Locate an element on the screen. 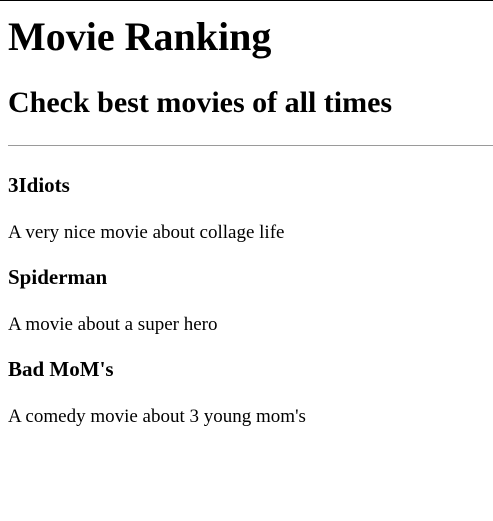  movie-item: Spiderman A movie about a super hero is located at coordinates (246, 300).